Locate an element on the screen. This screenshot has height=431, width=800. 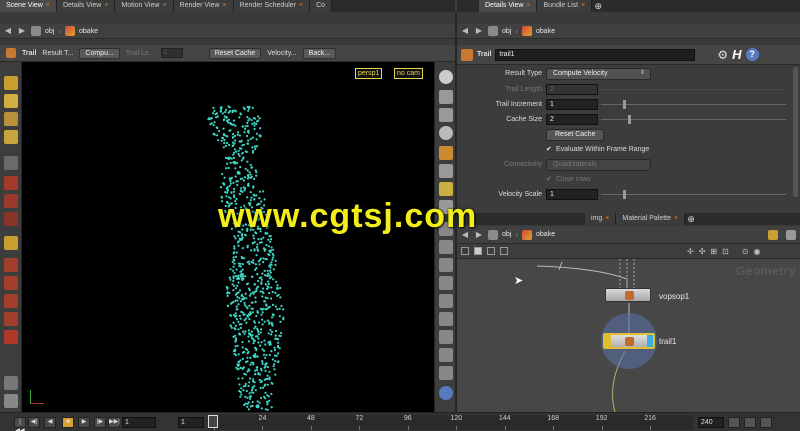
result-type-select: Compute Velocity is located at coordinates (598, 74).